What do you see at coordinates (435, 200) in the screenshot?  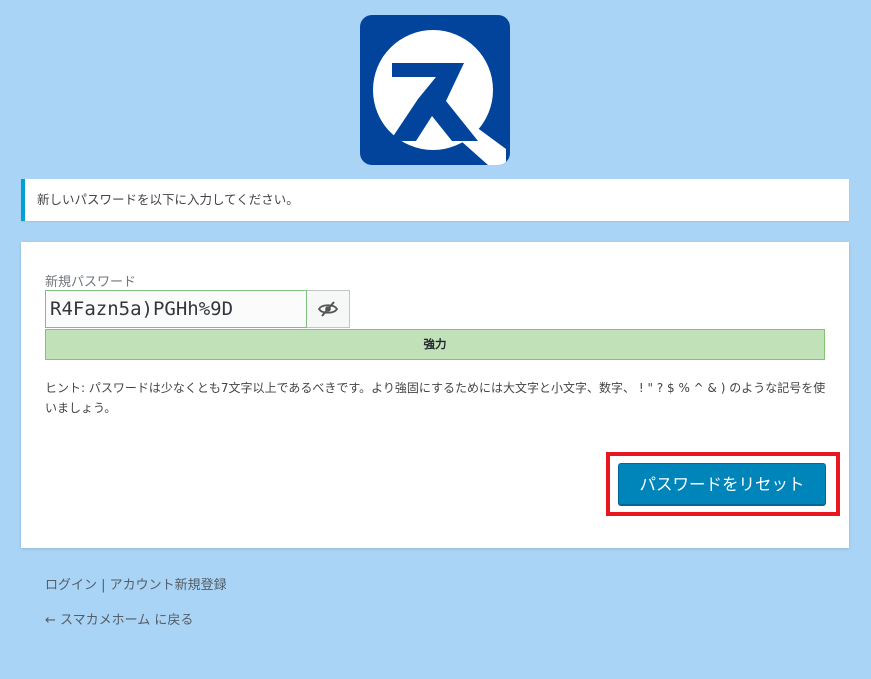 I see `info-message: 新しいパスワードを以下に入力してください。` at bounding box center [435, 200].